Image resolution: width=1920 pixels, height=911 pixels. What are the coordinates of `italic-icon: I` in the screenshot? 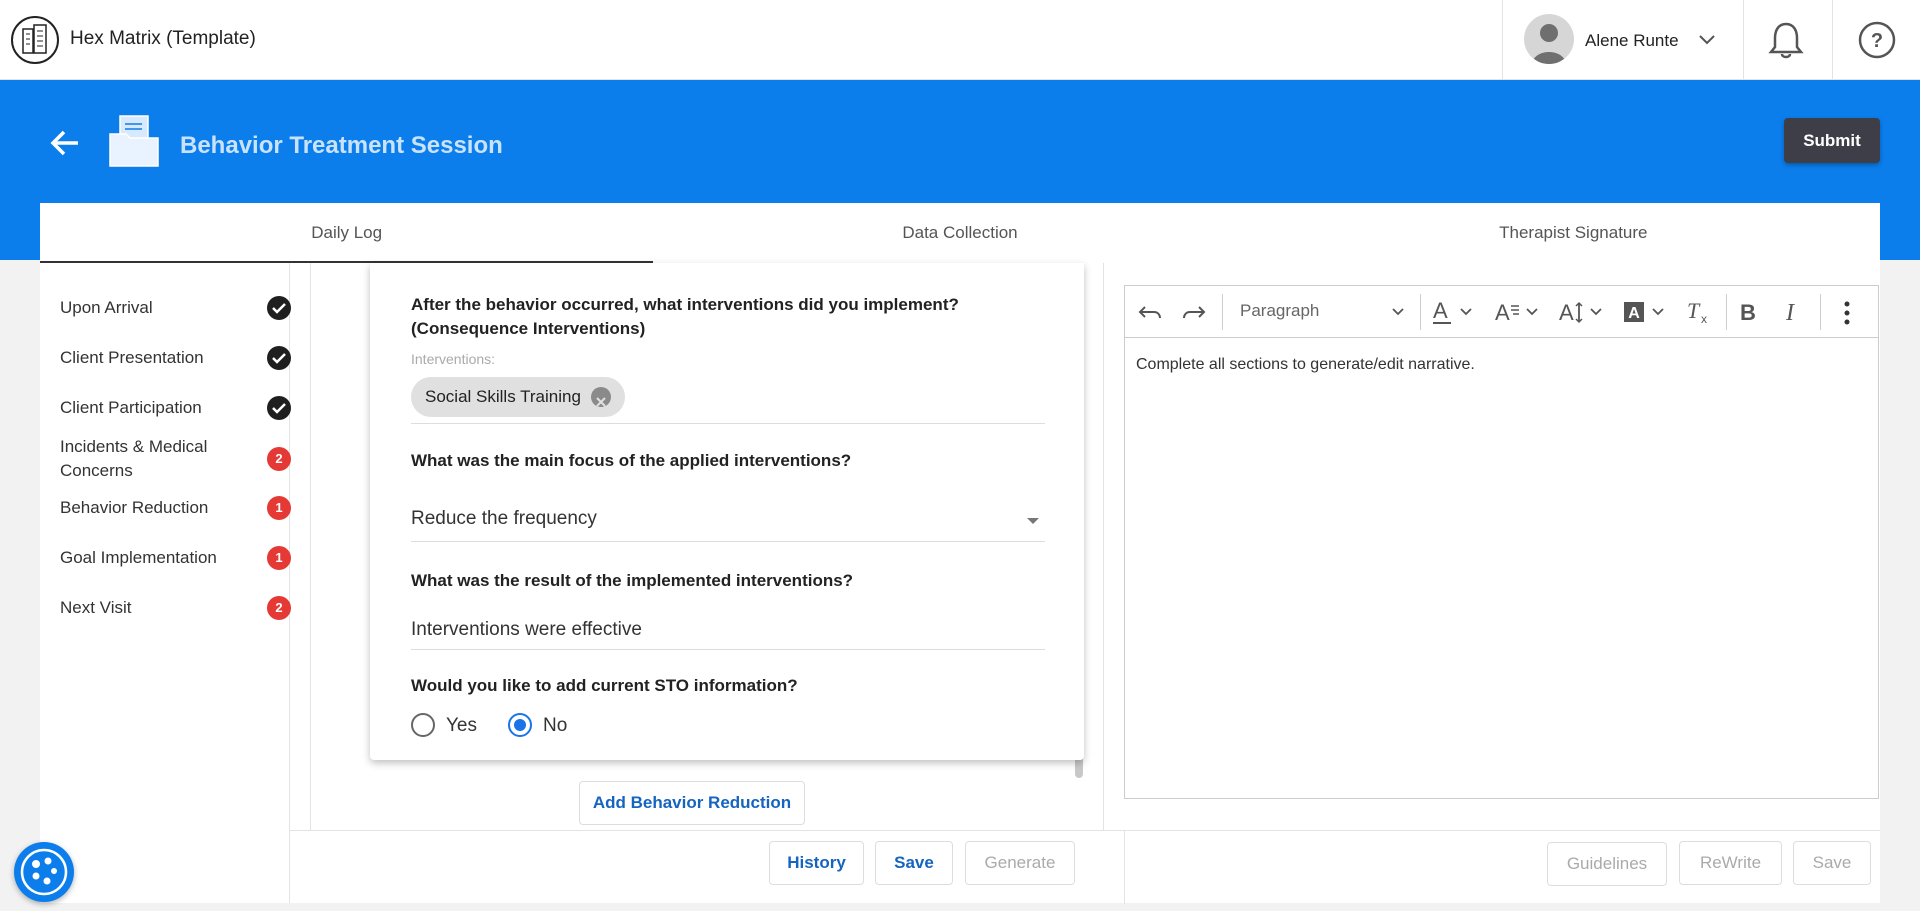 It's located at (1793, 312).